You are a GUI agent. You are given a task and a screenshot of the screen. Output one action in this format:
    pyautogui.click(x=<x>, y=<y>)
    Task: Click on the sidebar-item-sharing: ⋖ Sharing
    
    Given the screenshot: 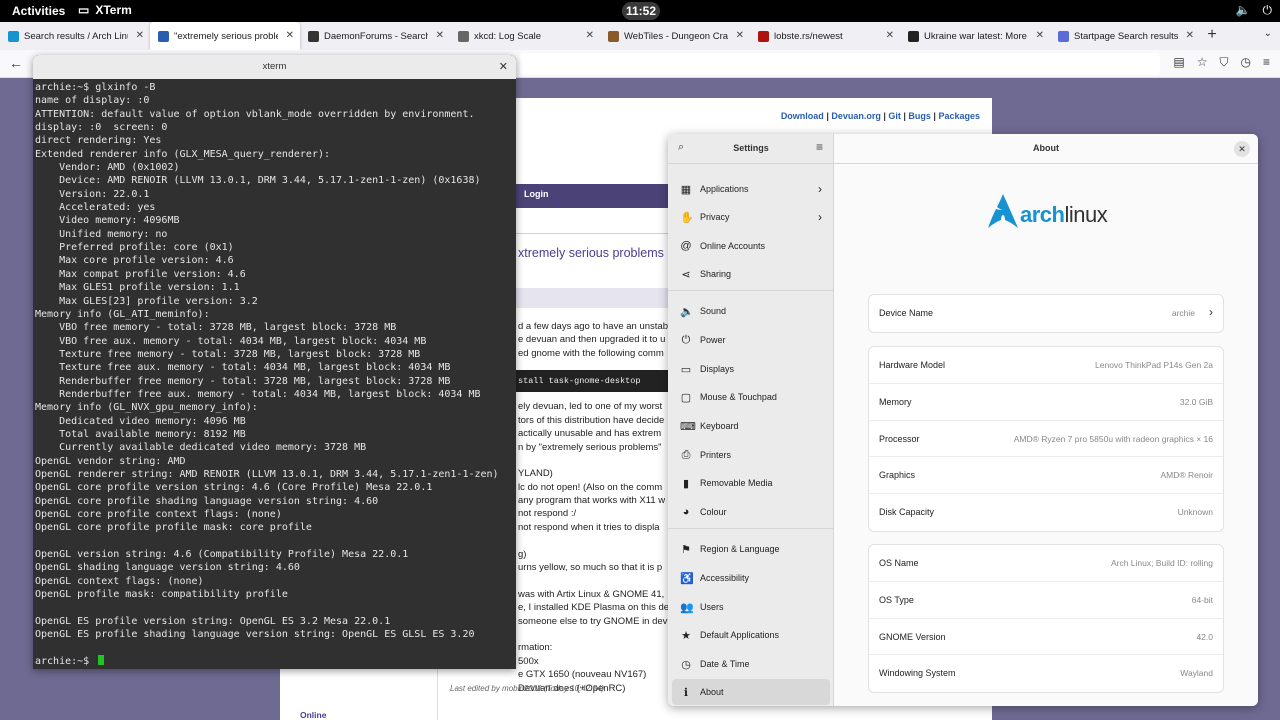 What is the action you would take?
    pyautogui.click(x=751, y=274)
    